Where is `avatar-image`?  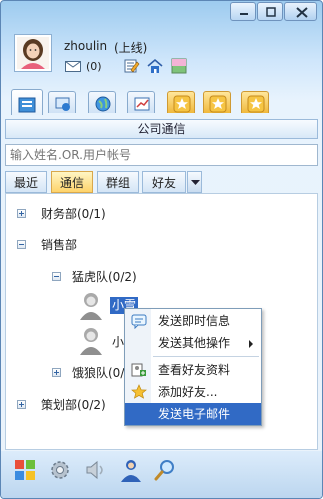
avatar-image is located at coordinates (33, 53).